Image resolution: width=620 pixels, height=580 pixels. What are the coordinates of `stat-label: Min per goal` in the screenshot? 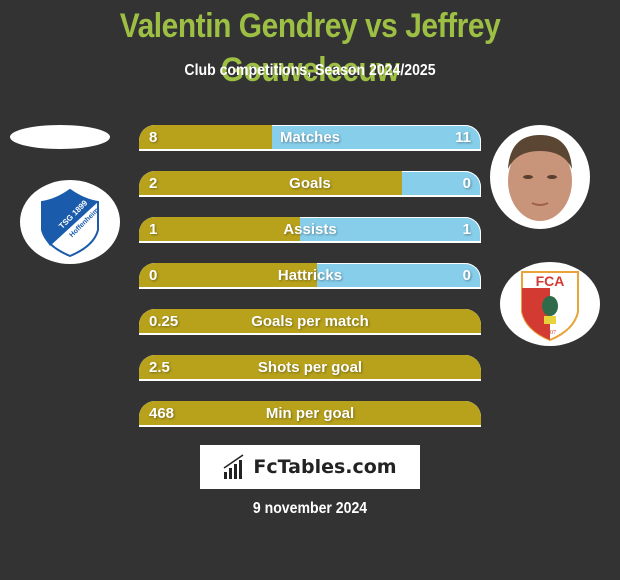 It's located at (310, 413).